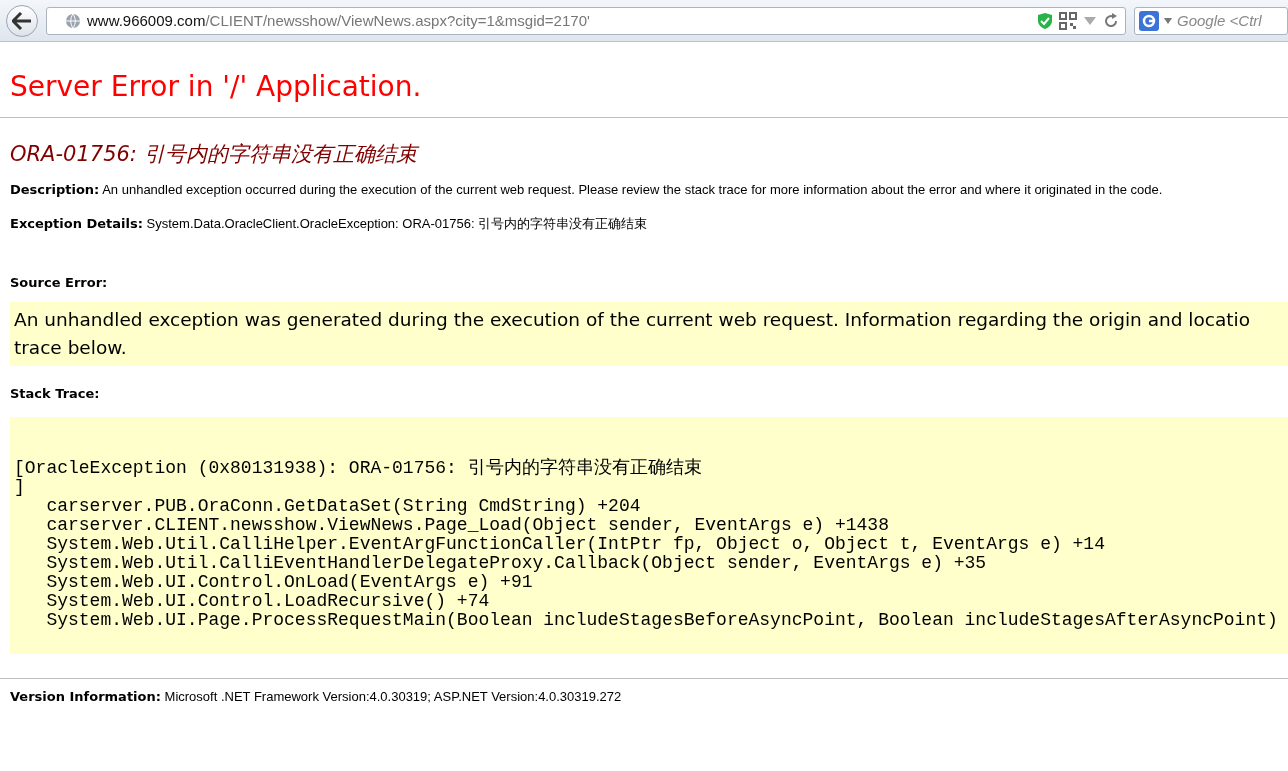  What do you see at coordinates (70, 348) in the screenshot?
I see `source-error-text: trace below.` at bounding box center [70, 348].